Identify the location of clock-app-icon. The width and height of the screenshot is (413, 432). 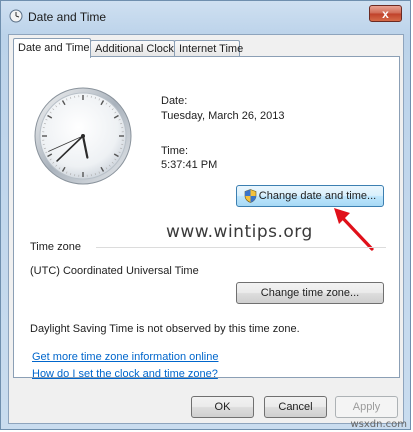
(16, 16).